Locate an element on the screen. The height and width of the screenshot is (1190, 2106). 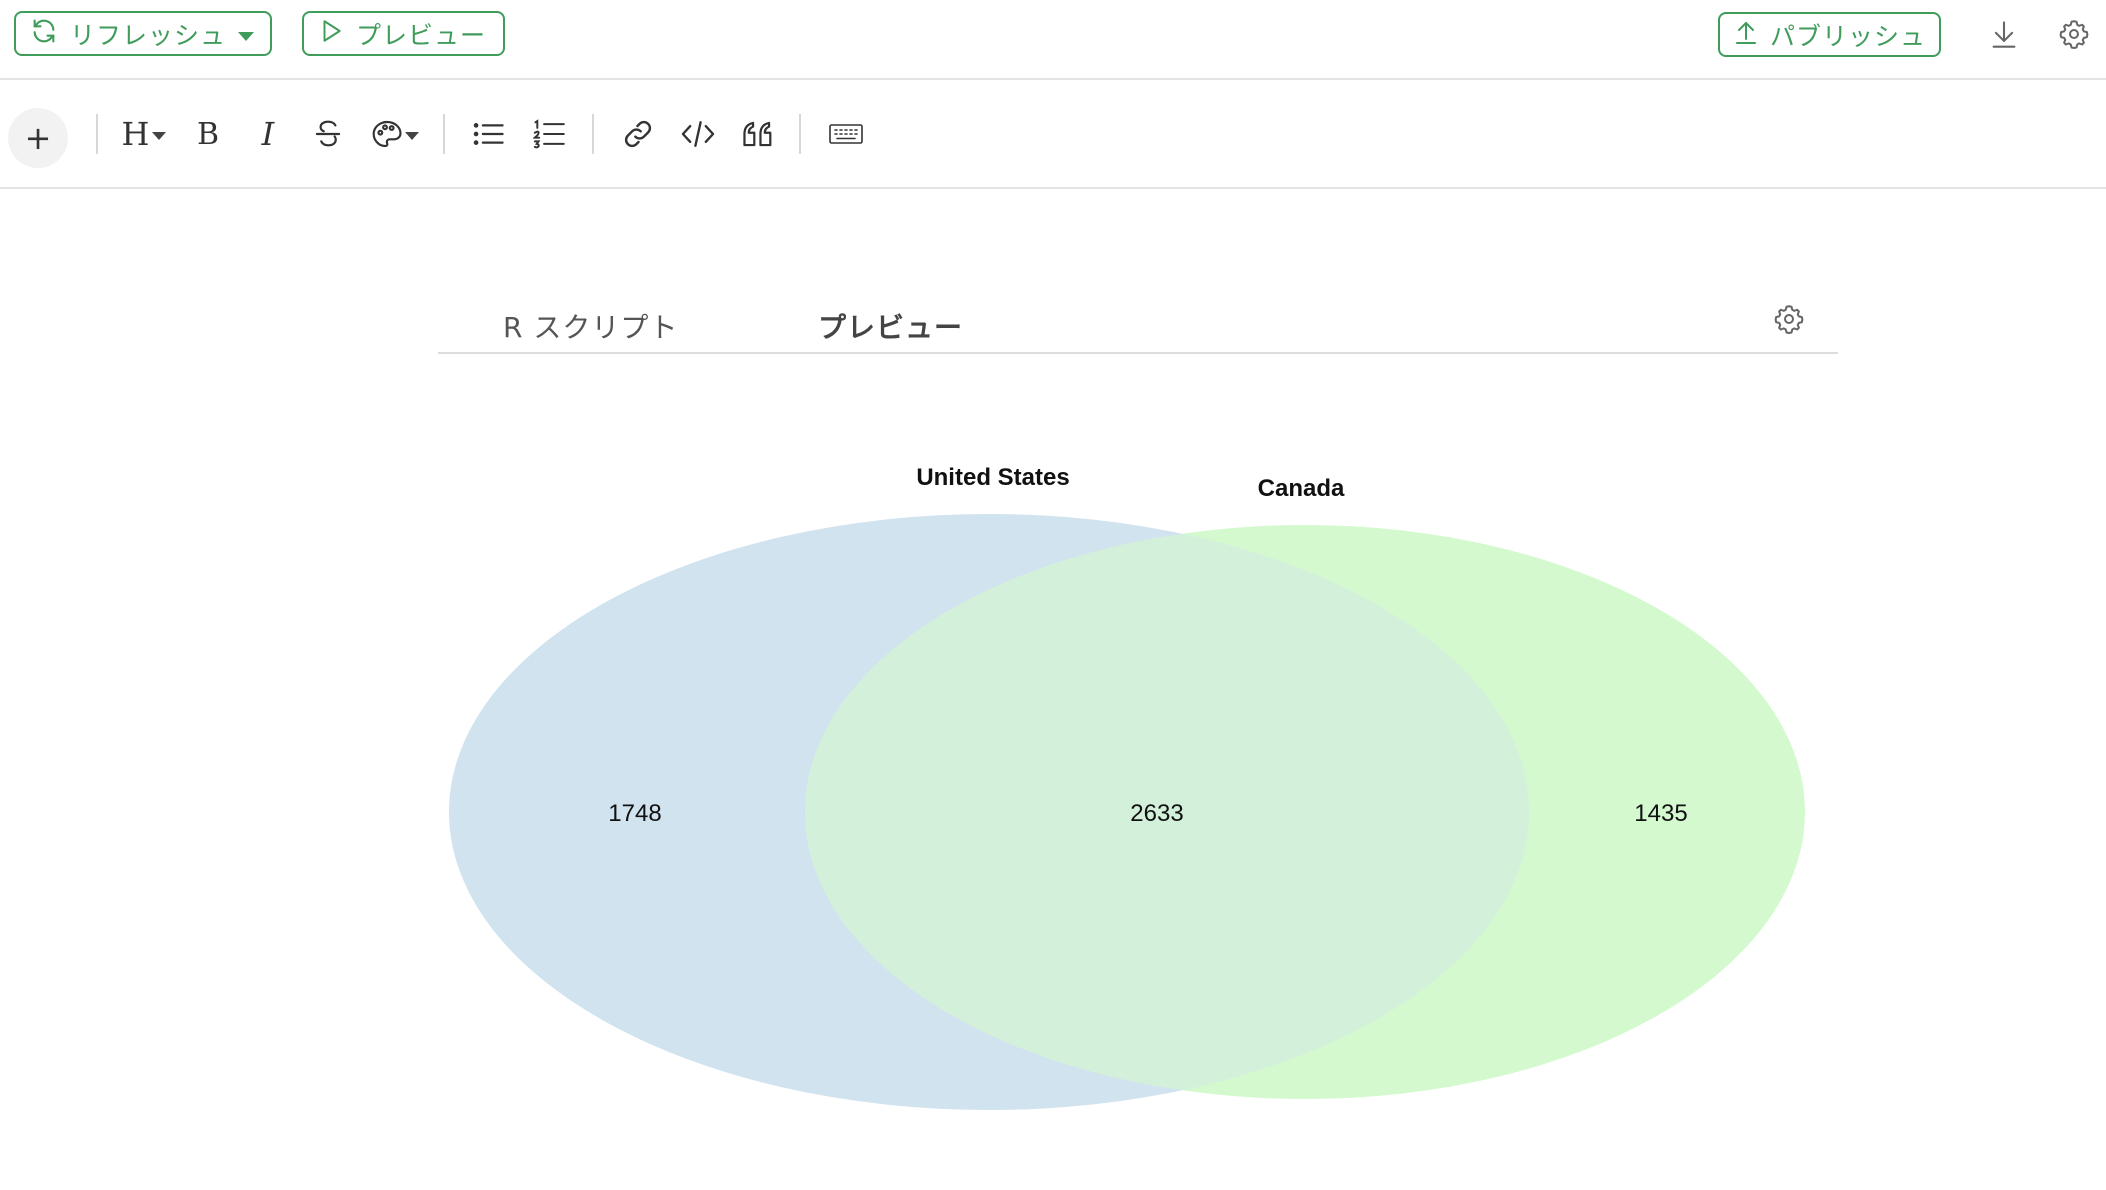
count-intersection: 2633 is located at coordinates (1156, 813).